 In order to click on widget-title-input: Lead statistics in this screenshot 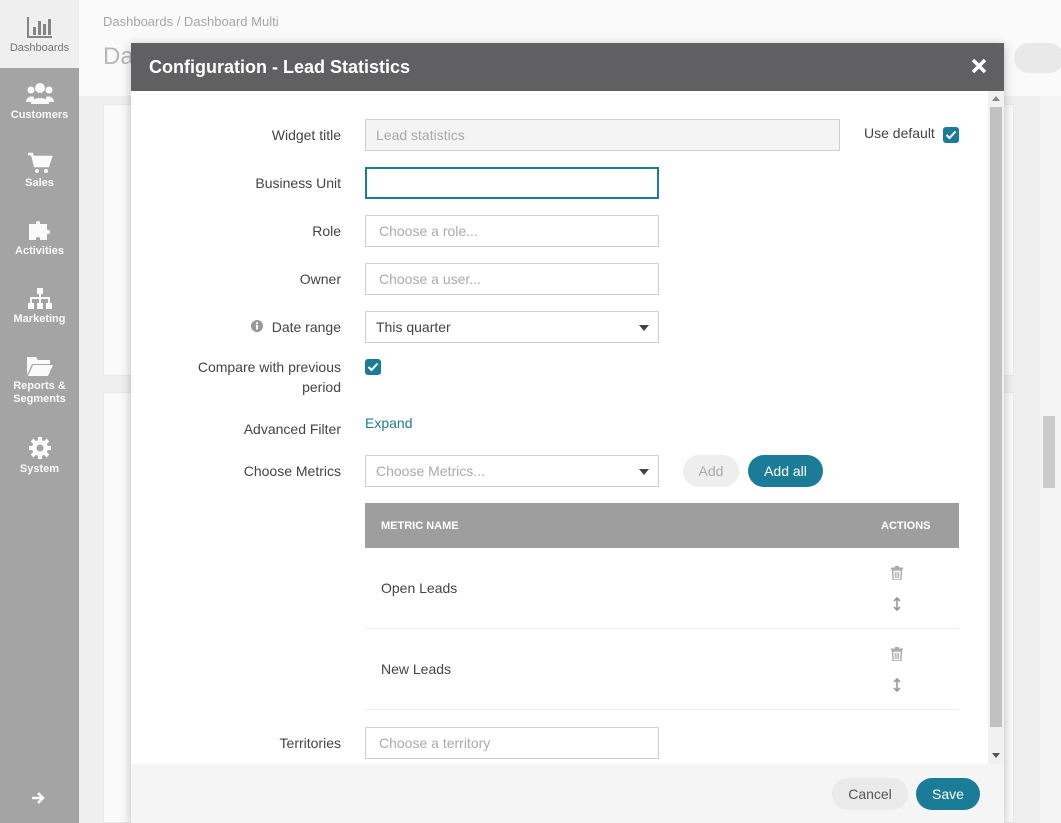, I will do `click(602, 135)`.